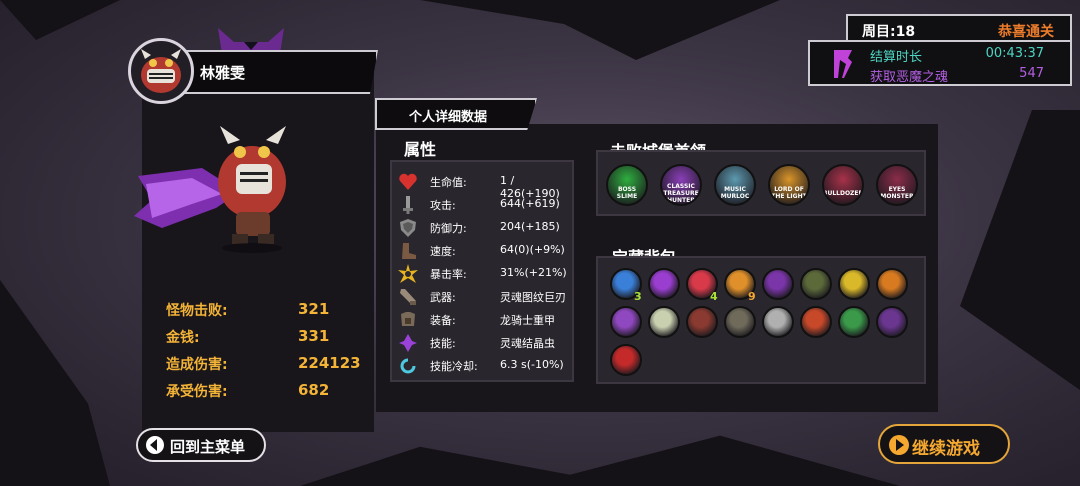 The height and width of the screenshot is (486, 1080). Describe the element at coordinates (408, 228) in the screenshot. I see `shield-icon` at that location.